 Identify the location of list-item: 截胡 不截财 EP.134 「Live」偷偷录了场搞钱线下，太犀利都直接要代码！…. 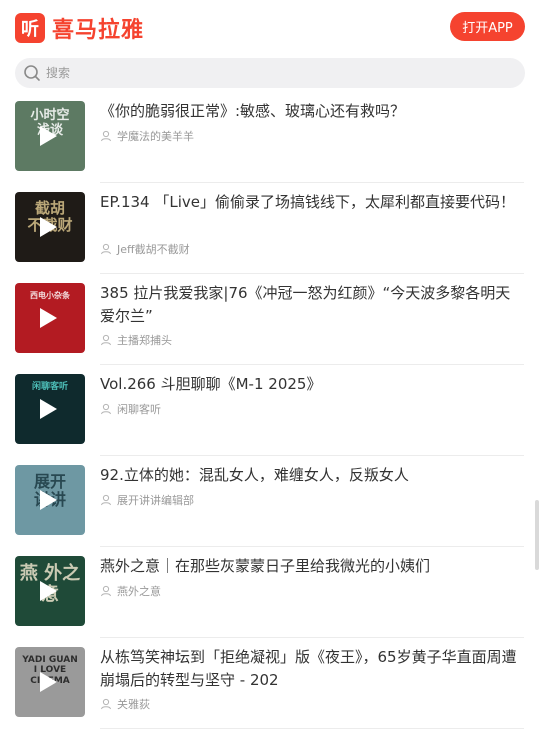
(270, 228).